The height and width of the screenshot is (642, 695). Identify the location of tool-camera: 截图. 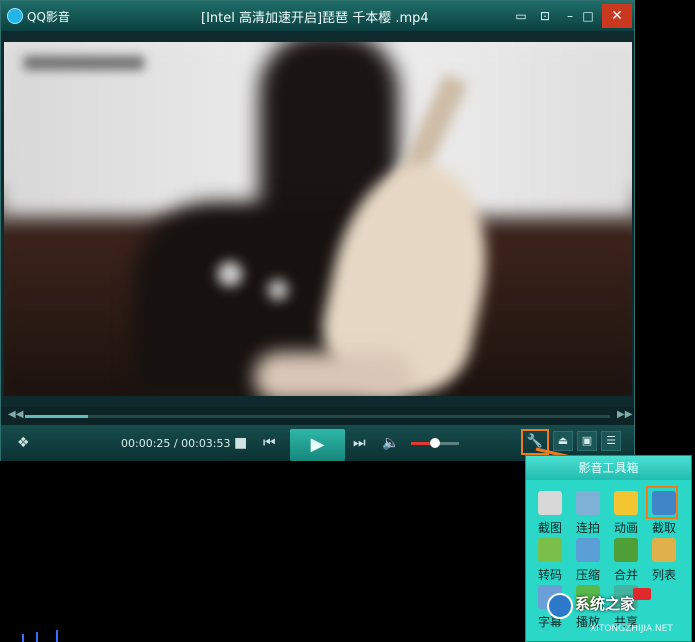
(550, 515).